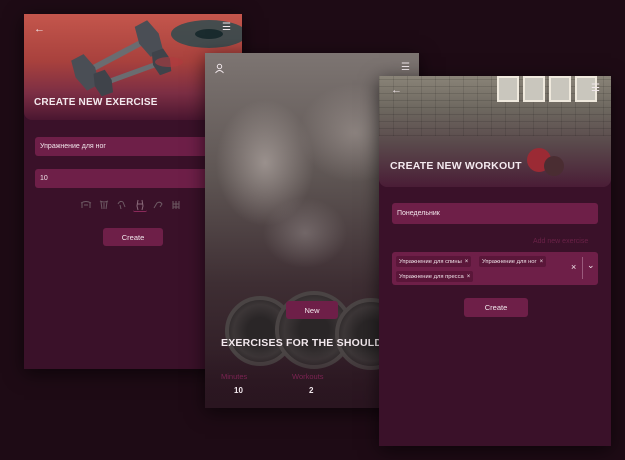 The image size is (625, 460). Describe the element at coordinates (456, 166) in the screenshot. I see `page-title: CREATE NEW WORKOUT` at that location.